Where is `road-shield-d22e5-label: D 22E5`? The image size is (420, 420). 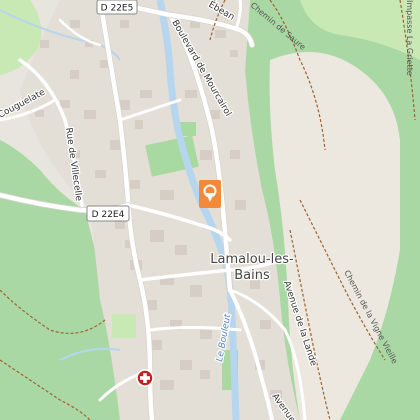
road-shield-d22e5-label: D 22E5 is located at coordinates (117, 9).